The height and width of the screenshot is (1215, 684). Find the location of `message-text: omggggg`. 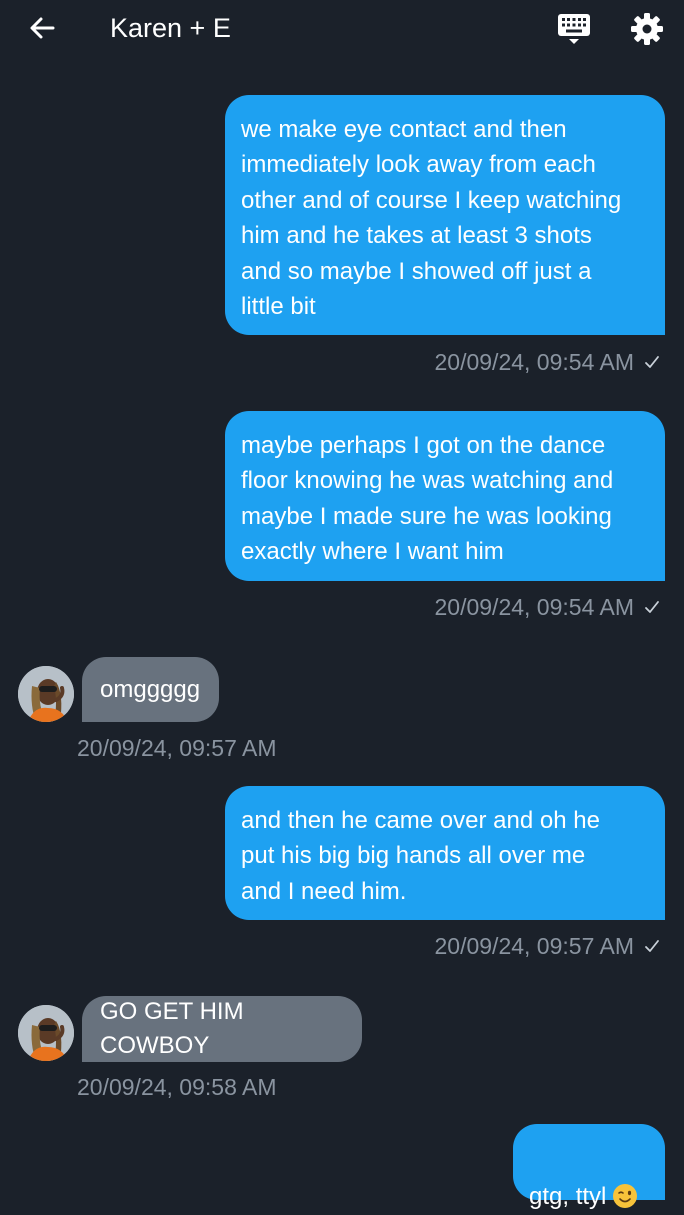

message-text: omggggg is located at coordinates (150, 689).